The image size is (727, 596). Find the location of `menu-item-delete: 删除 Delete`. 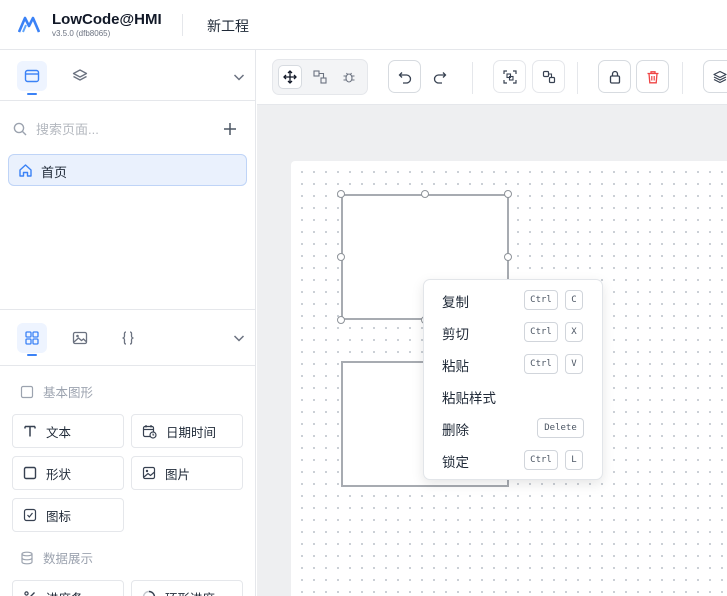

menu-item-delete: 删除 Delete is located at coordinates (514, 428).